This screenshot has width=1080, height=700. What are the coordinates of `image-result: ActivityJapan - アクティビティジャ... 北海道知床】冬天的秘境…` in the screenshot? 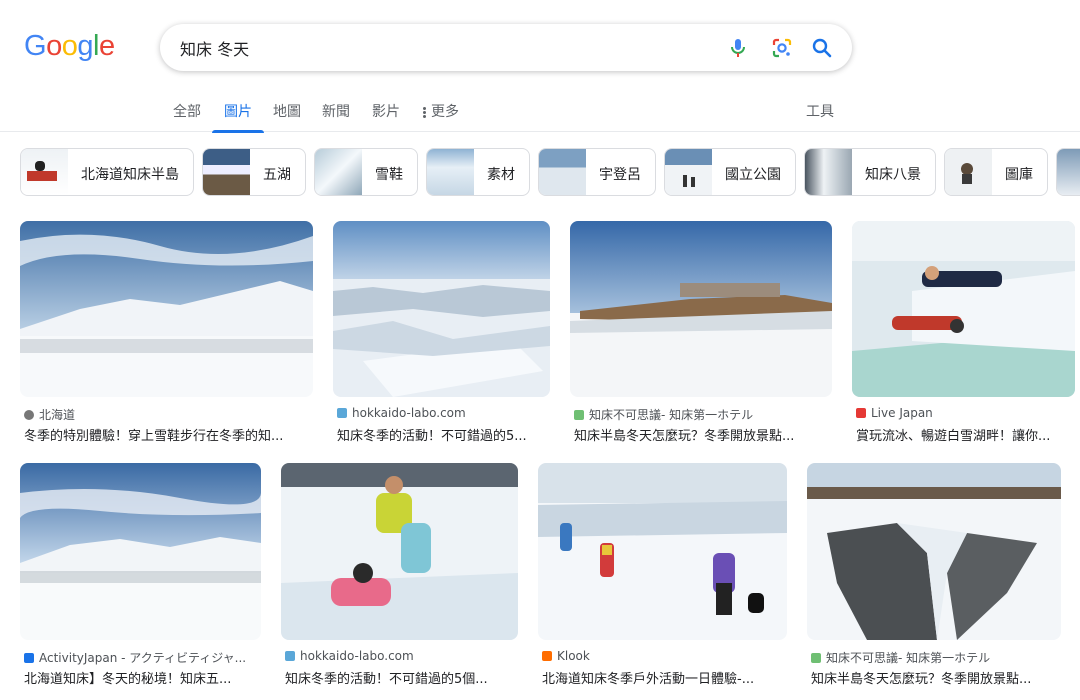 It's located at (140, 578).